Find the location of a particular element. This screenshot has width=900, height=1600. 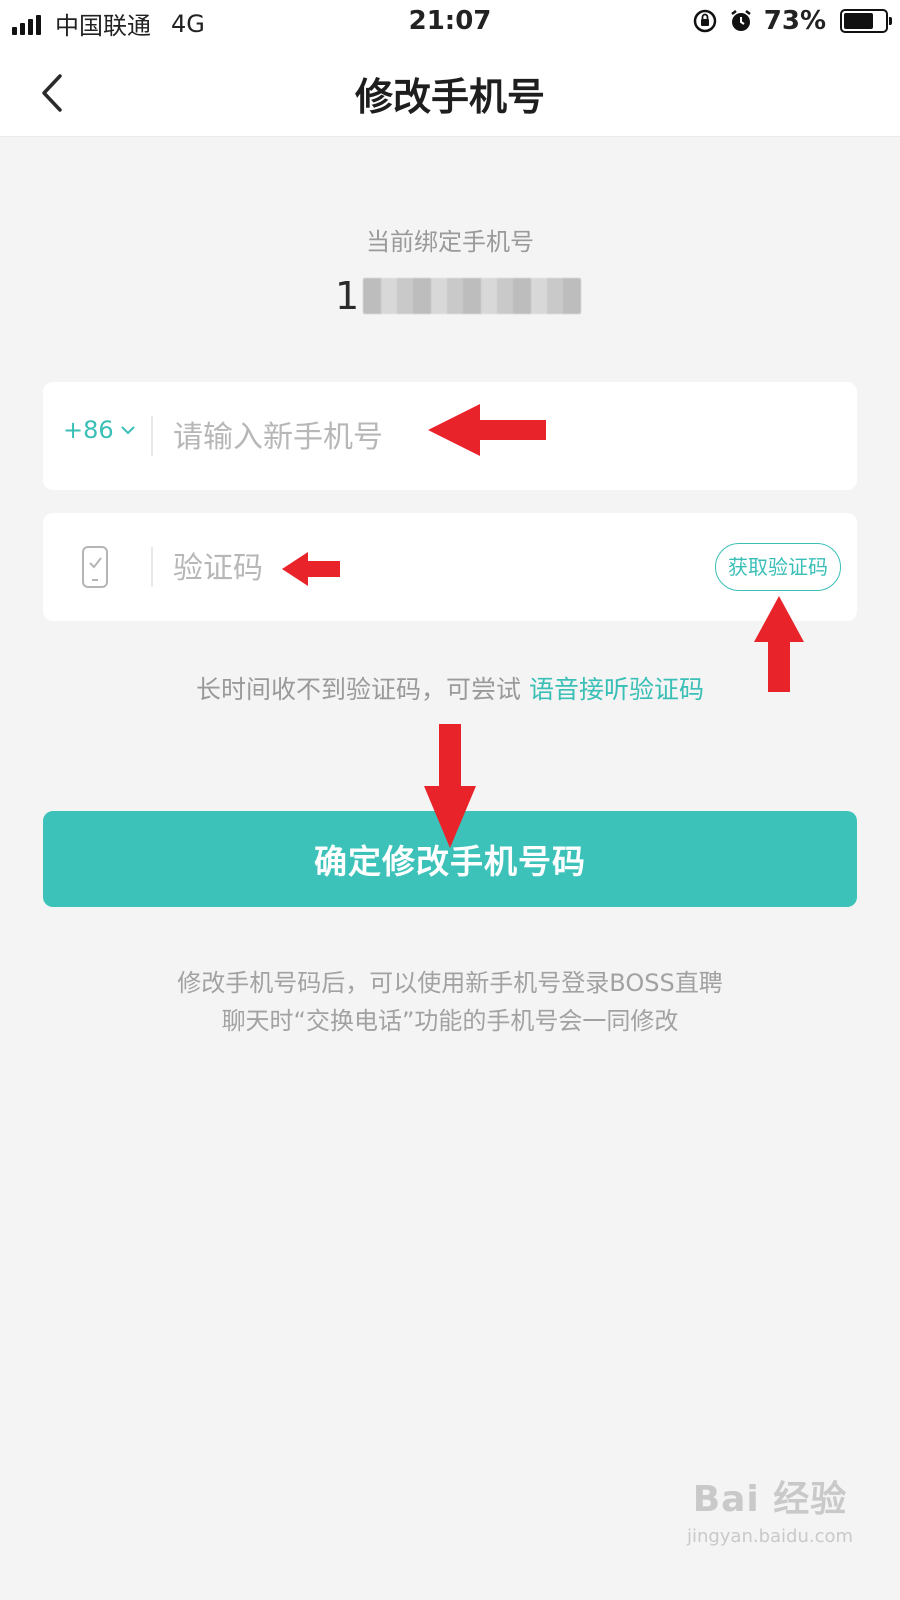

alarm-icon is located at coordinates (741, 20).